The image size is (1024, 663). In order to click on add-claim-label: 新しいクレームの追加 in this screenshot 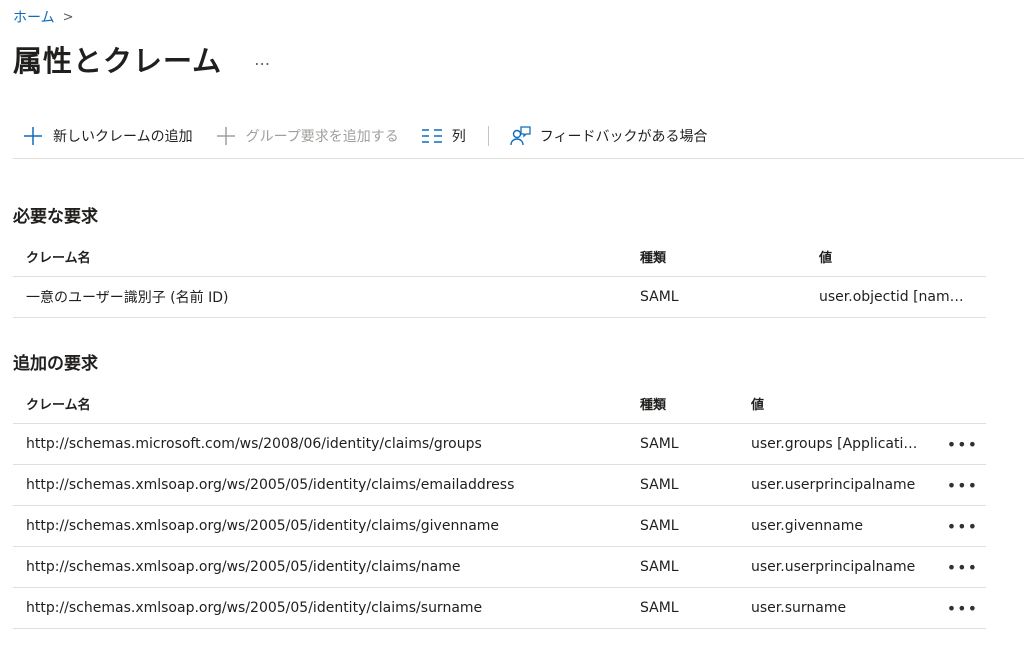, I will do `click(123, 137)`.